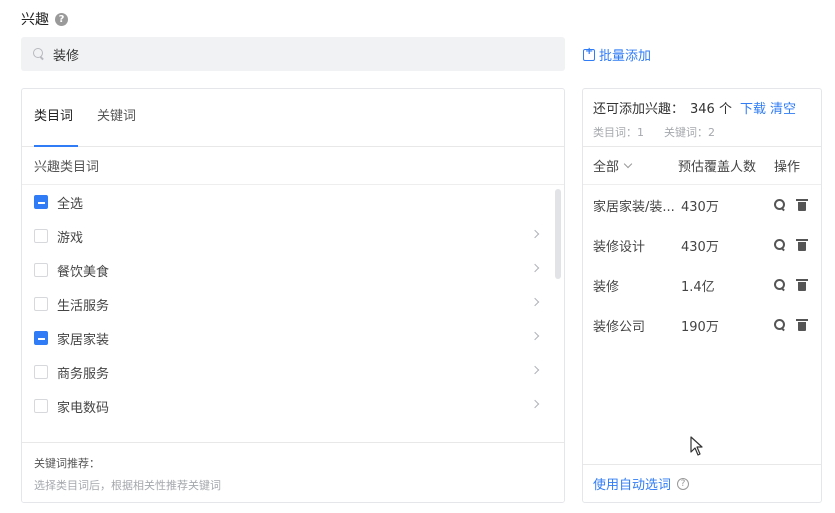 The height and width of the screenshot is (513, 835). Describe the element at coordinates (717, 167) in the screenshot. I see `coverage-column-header: 预估覆盖人数` at that location.